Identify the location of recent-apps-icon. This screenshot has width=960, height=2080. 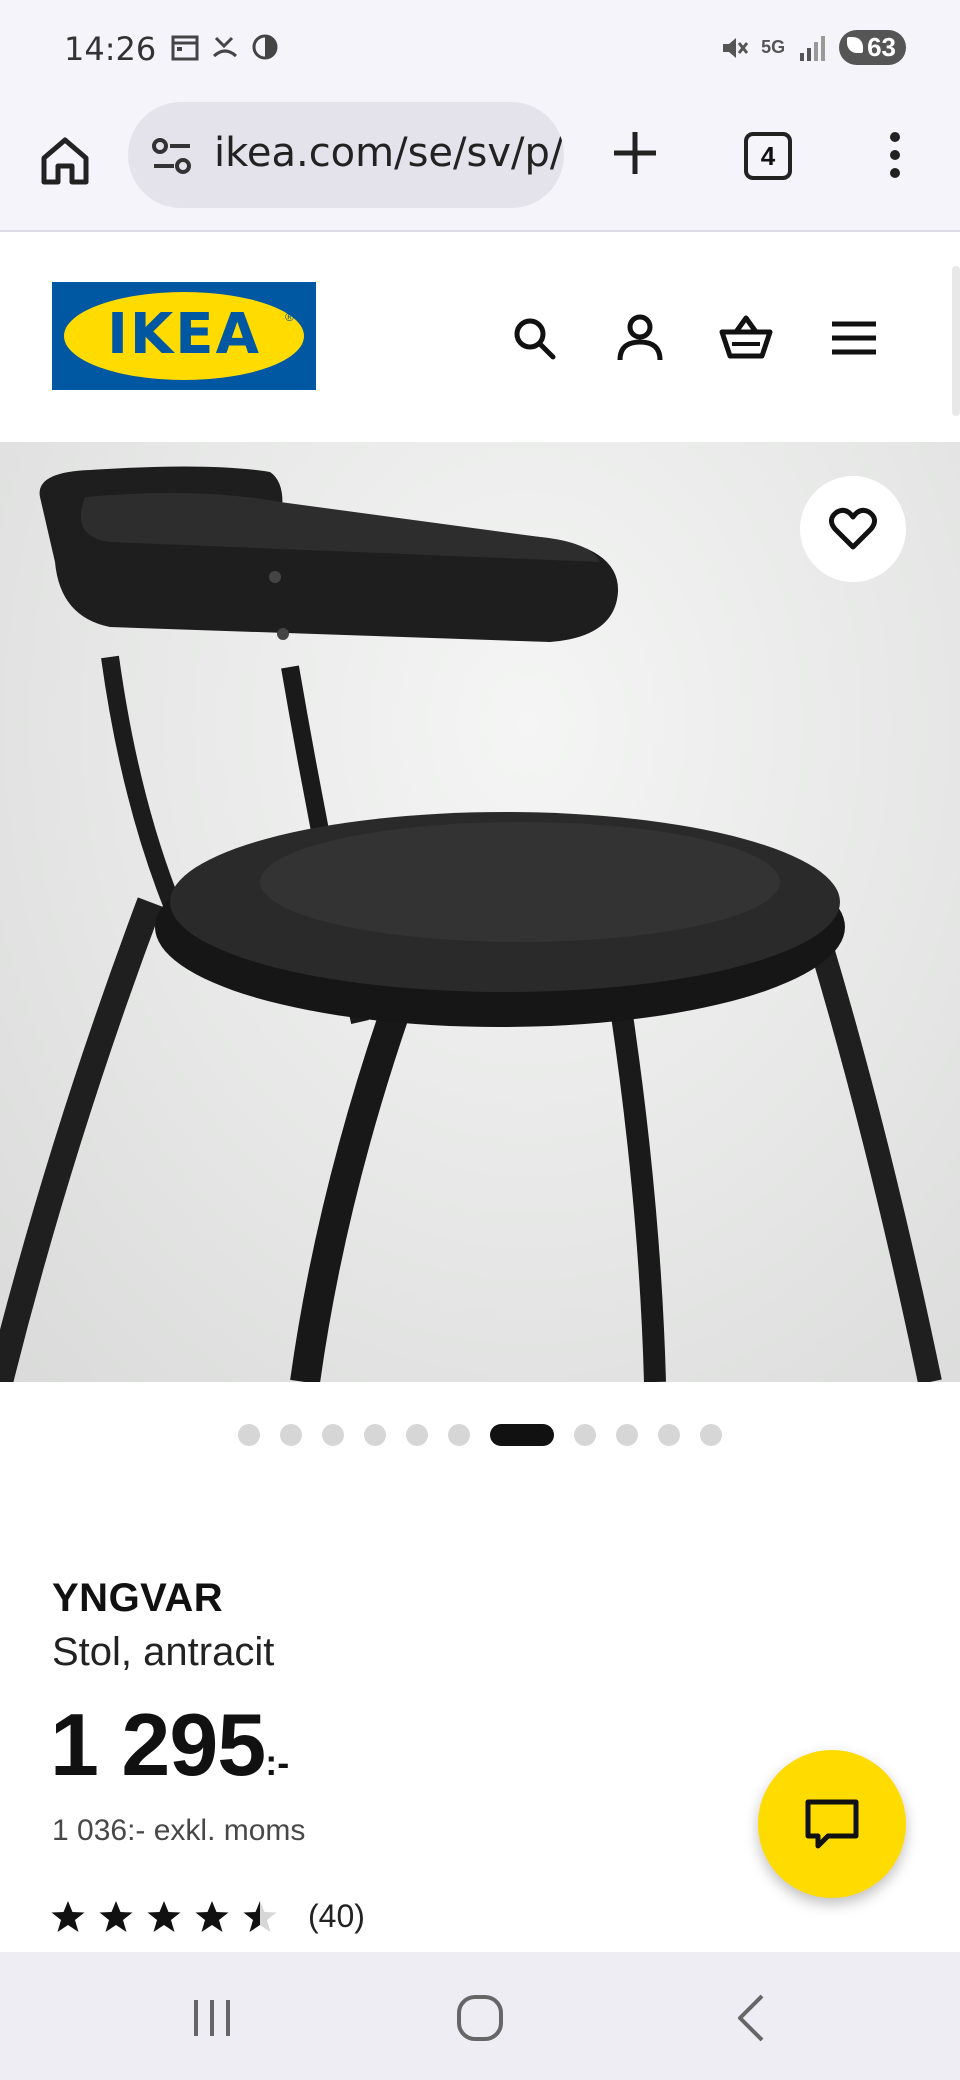
(212, 2018).